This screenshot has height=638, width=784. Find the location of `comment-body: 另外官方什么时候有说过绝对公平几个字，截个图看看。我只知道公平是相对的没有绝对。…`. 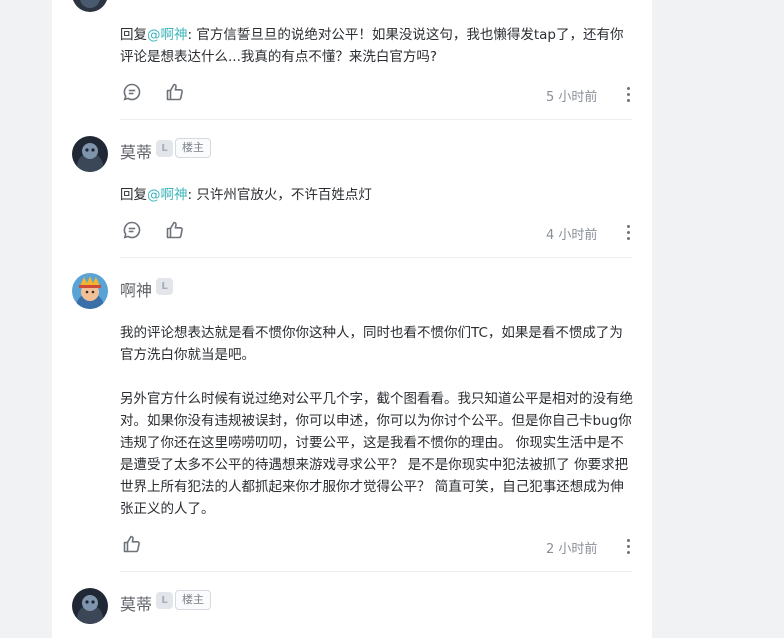

comment-body: 另外官方什么时候有说过绝对公平几个字，截个图看看。我只知道公平是相对的没有绝对。… is located at coordinates (378, 454).